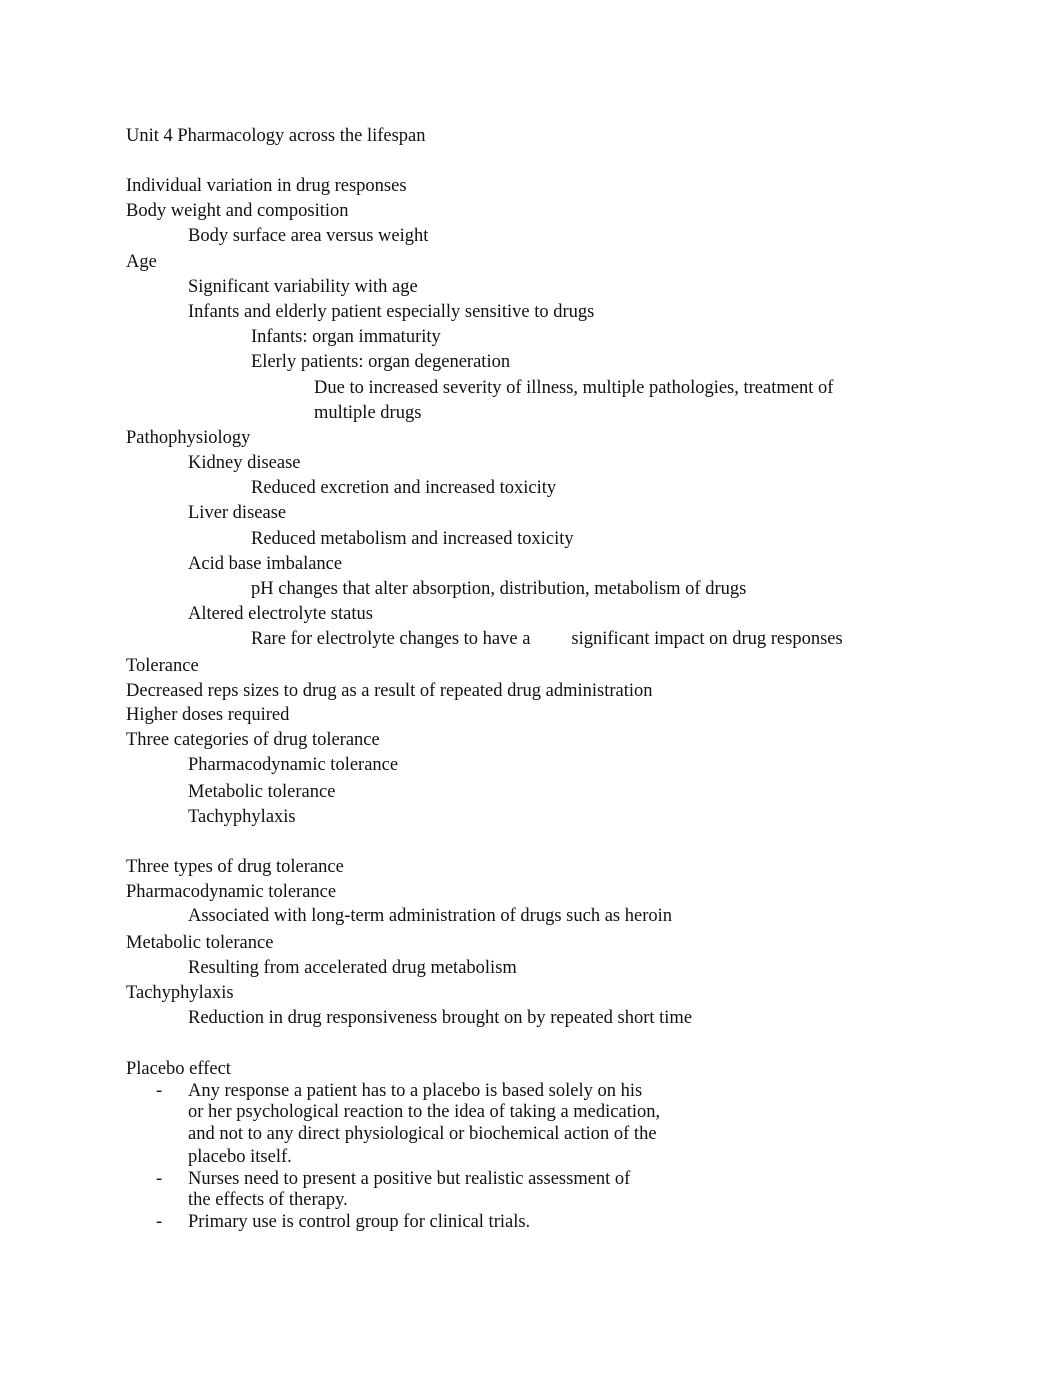 This screenshot has height=1377, width=1062. I want to click on heading-age: Age, so click(141, 262).